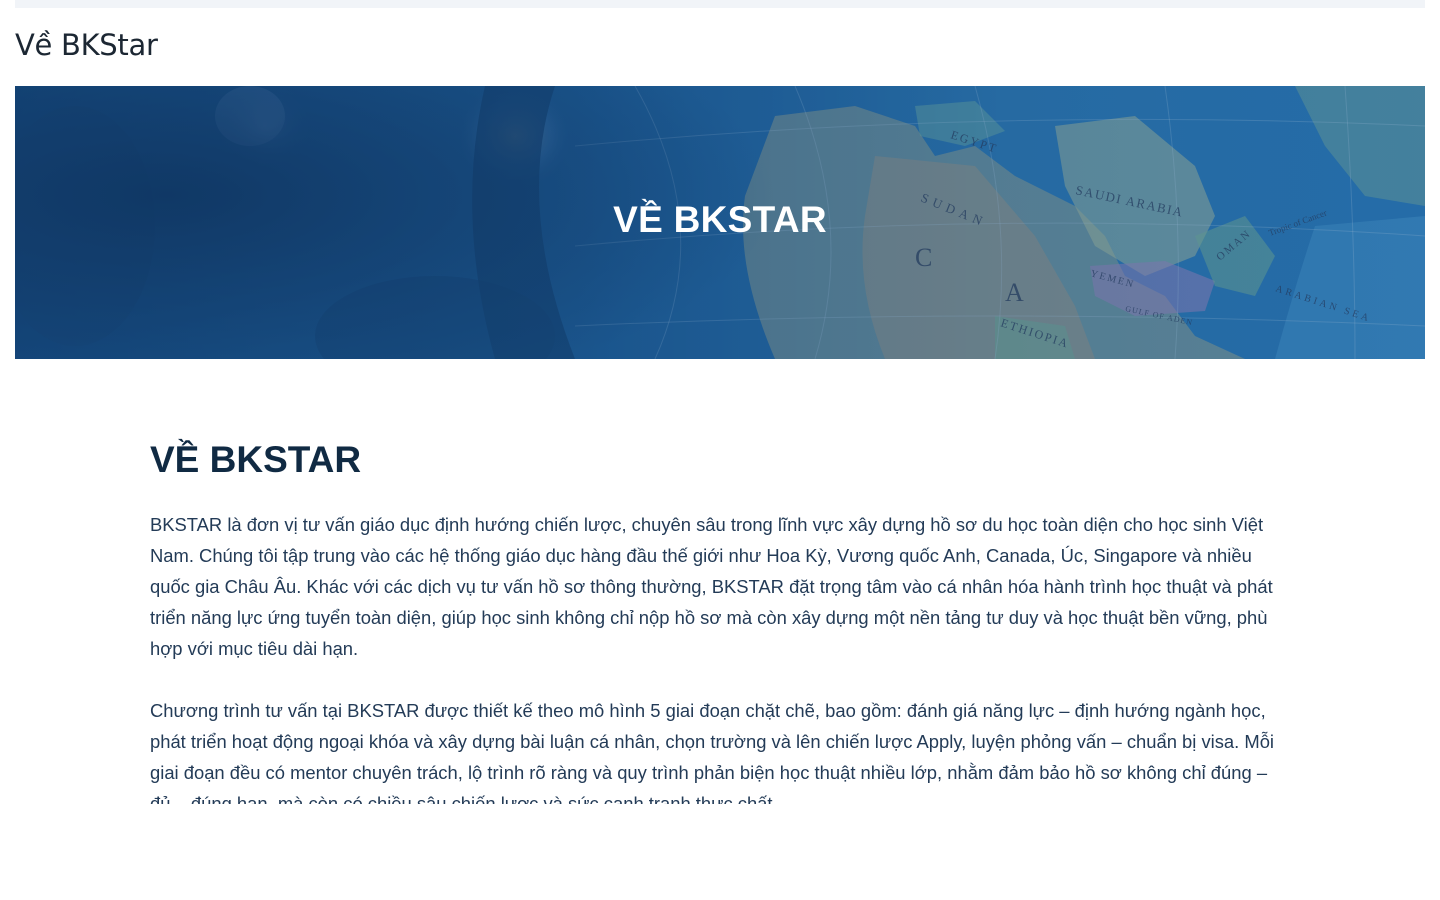  I want to click on section-heading: VỀ BKSTAR, so click(256, 459).